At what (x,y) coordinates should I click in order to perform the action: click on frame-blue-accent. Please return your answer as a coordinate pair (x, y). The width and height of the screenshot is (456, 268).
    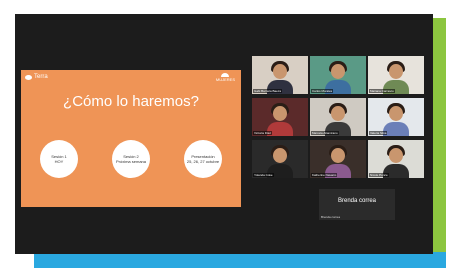
    Looking at the image, I should click on (240, 260).